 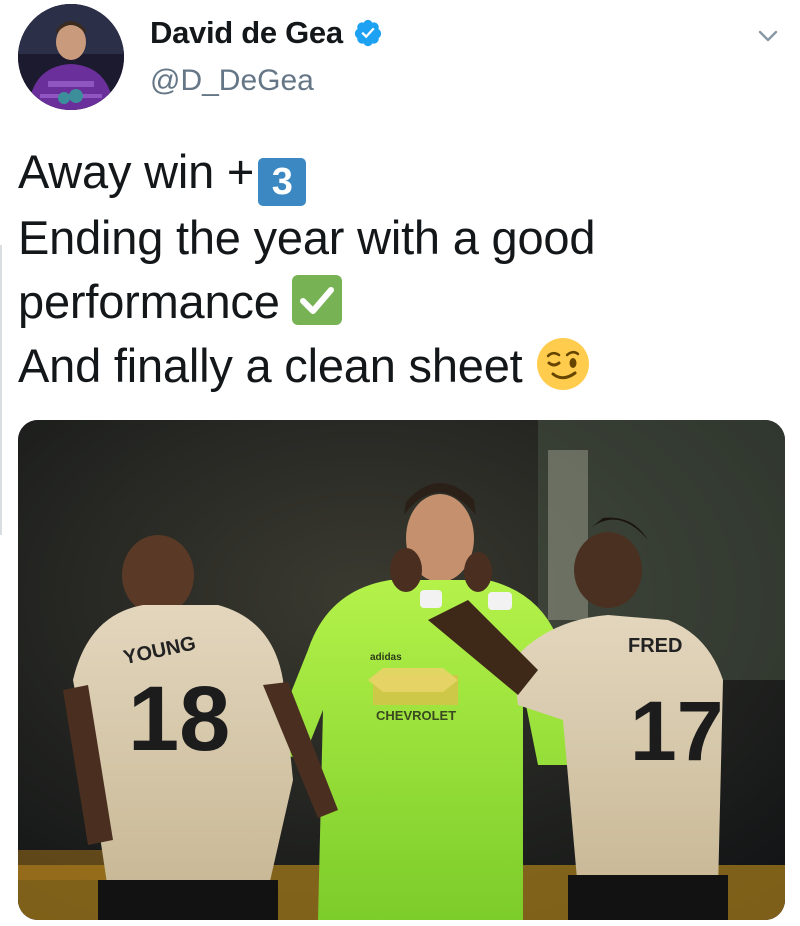 What do you see at coordinates (232, 81) in the screenshot?
I see `author-handle: @D_DeGea` at bounding box center [232, 81].